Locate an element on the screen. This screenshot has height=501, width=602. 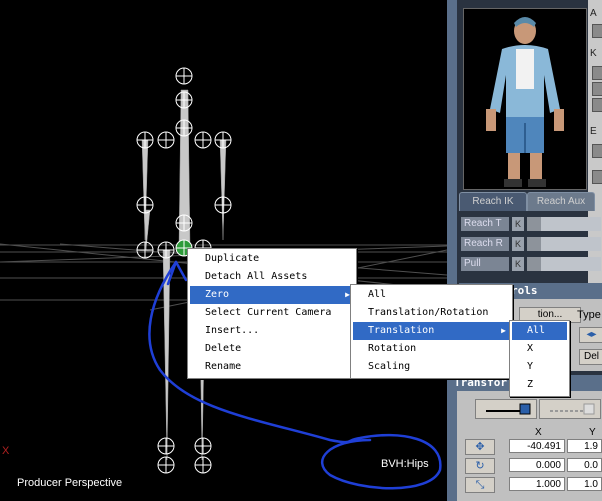
type-label: Type is located at coordinates (589, 315).